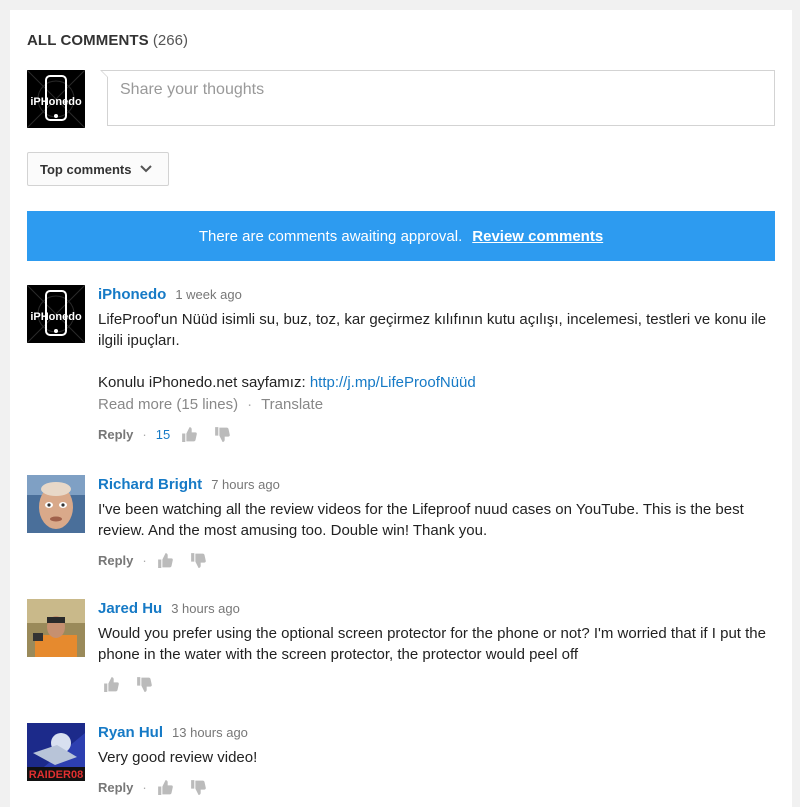 The height and width of the screenshot is (807, 800). Describe the element at coordinates (438, 295) in the screenshot. I see `comment-meta: iPhonedo 1 week ago` at that location.